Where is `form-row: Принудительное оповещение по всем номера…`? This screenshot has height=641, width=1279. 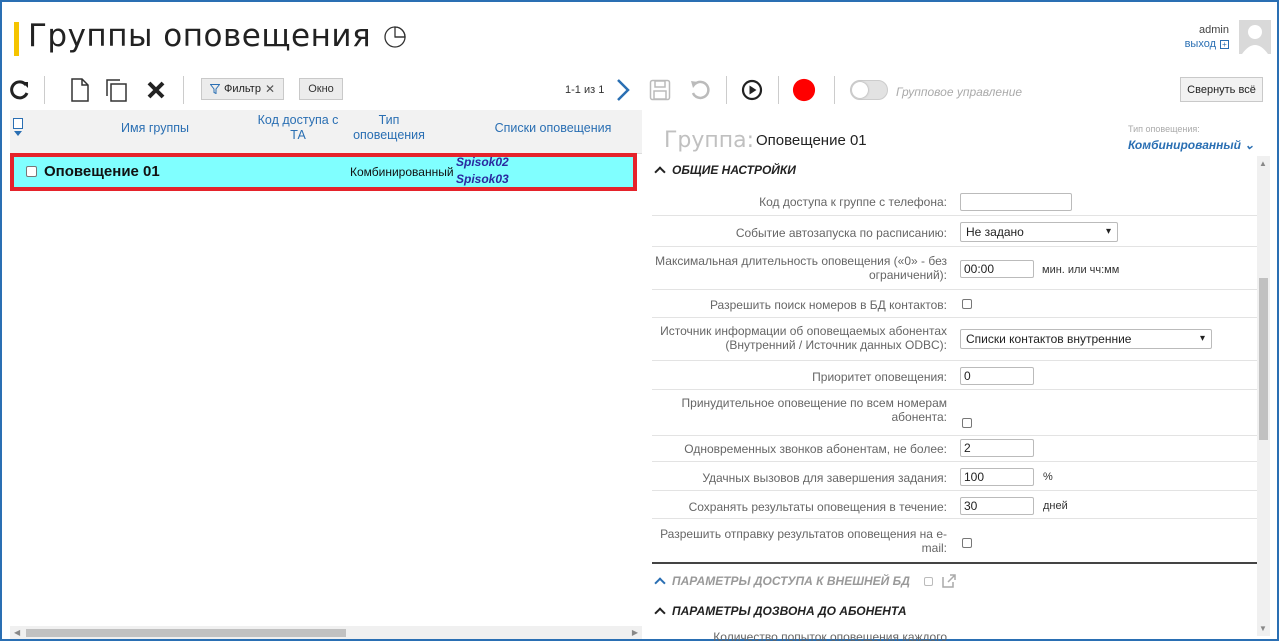 form-row: Принудительное оповещение по всем номера… is located at coordinates (954, 413).